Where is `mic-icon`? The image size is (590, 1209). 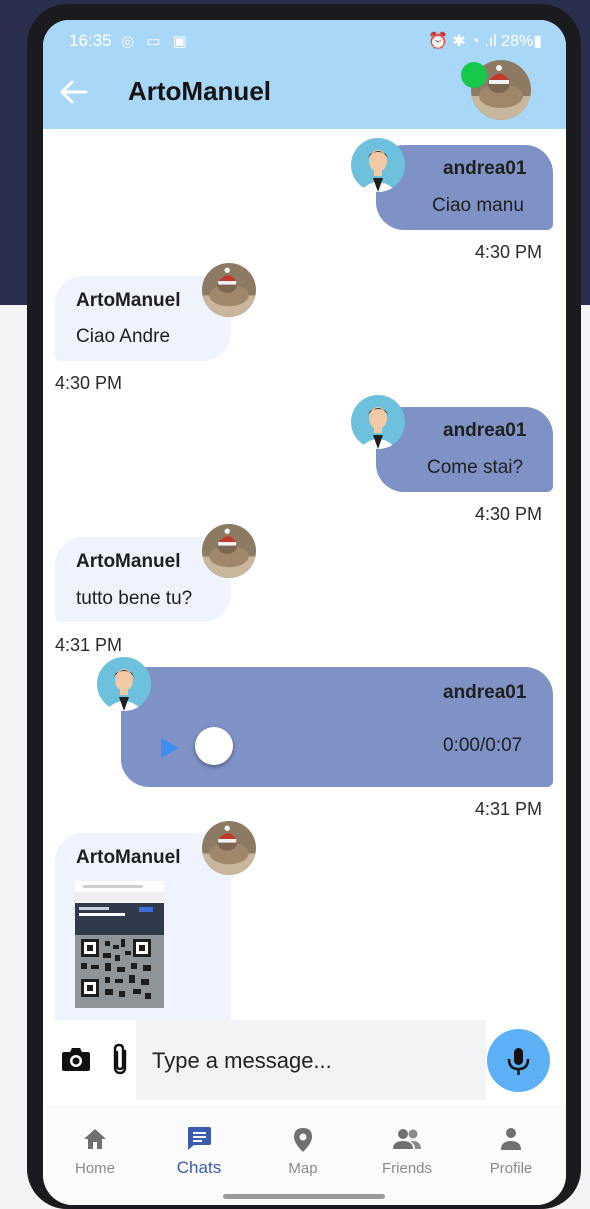
mic-icon is located at coordinates (518, 1061).